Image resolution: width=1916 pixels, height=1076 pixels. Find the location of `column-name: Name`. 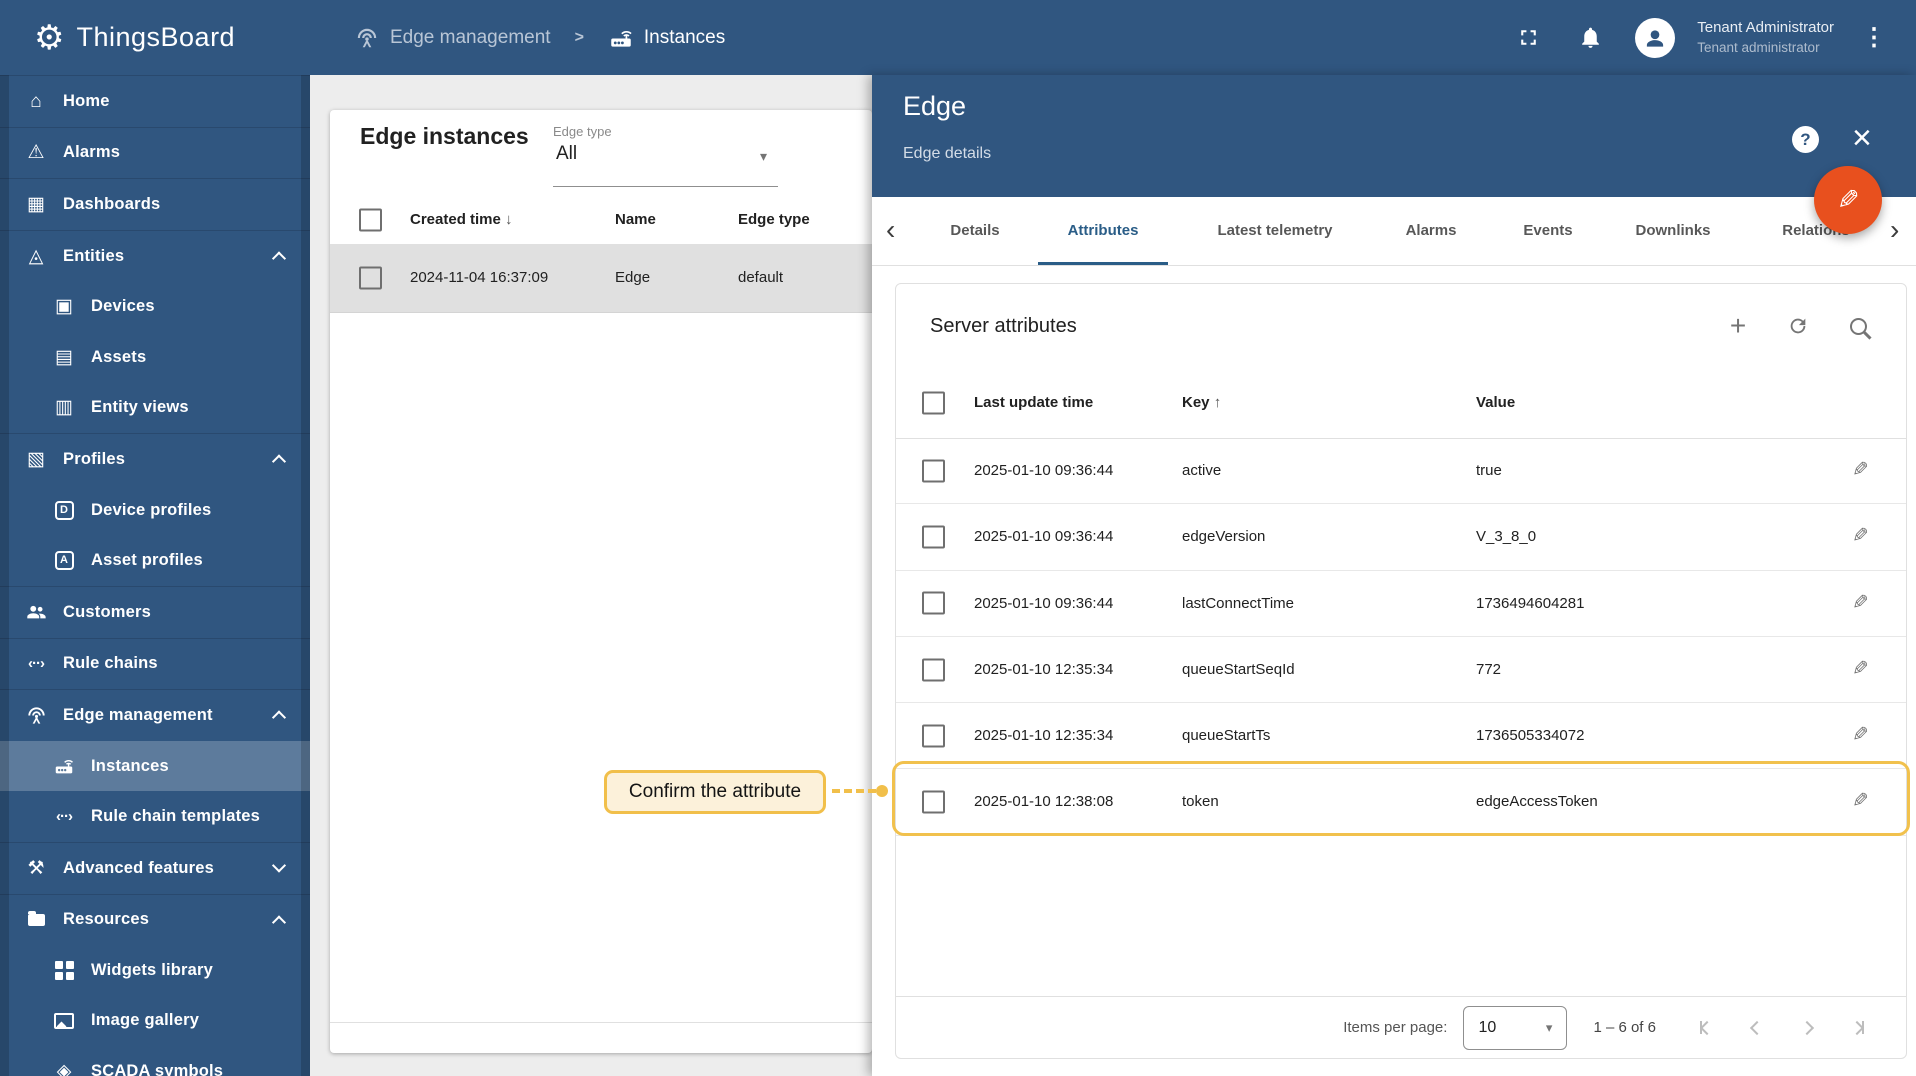

column-name: Name is located at coordinates (635, 220).